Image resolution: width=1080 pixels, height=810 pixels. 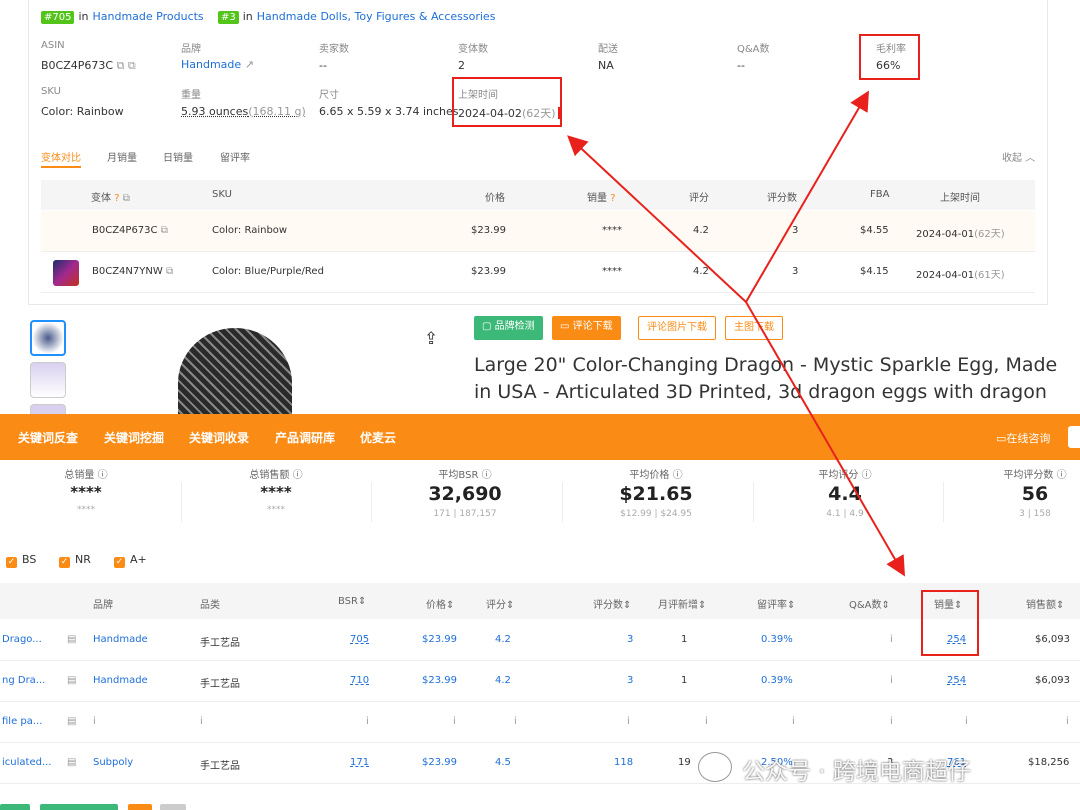 I want to click on arrow-to-margin, so click(x=807, y=196).